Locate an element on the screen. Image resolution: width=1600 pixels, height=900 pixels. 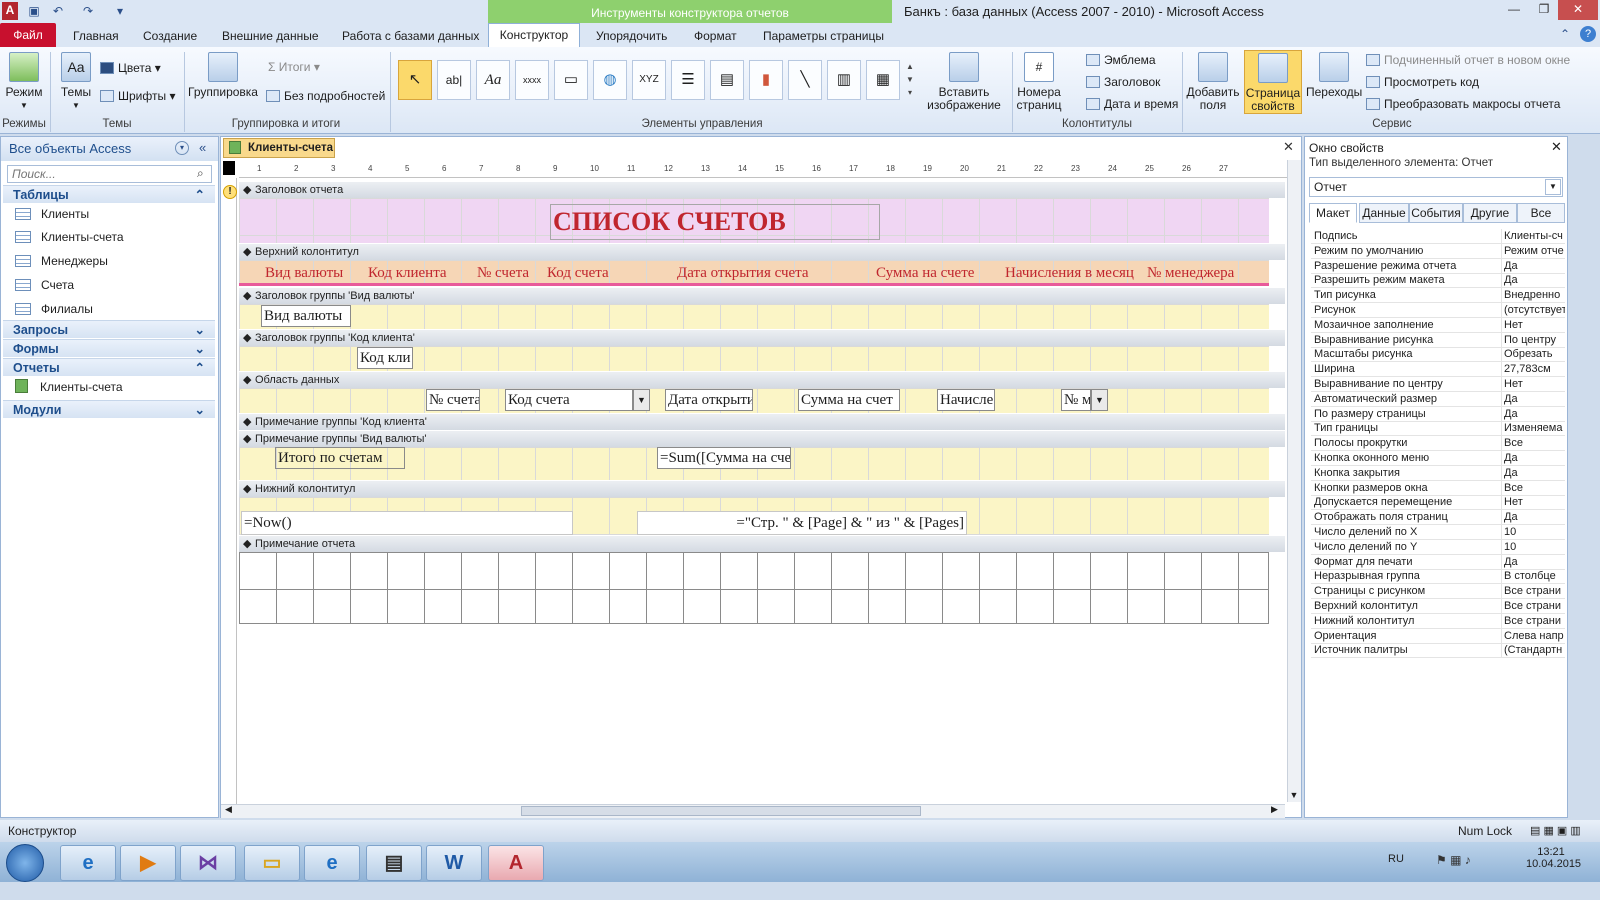
property-value: 27,783см is located at coordinates (1533, 369).